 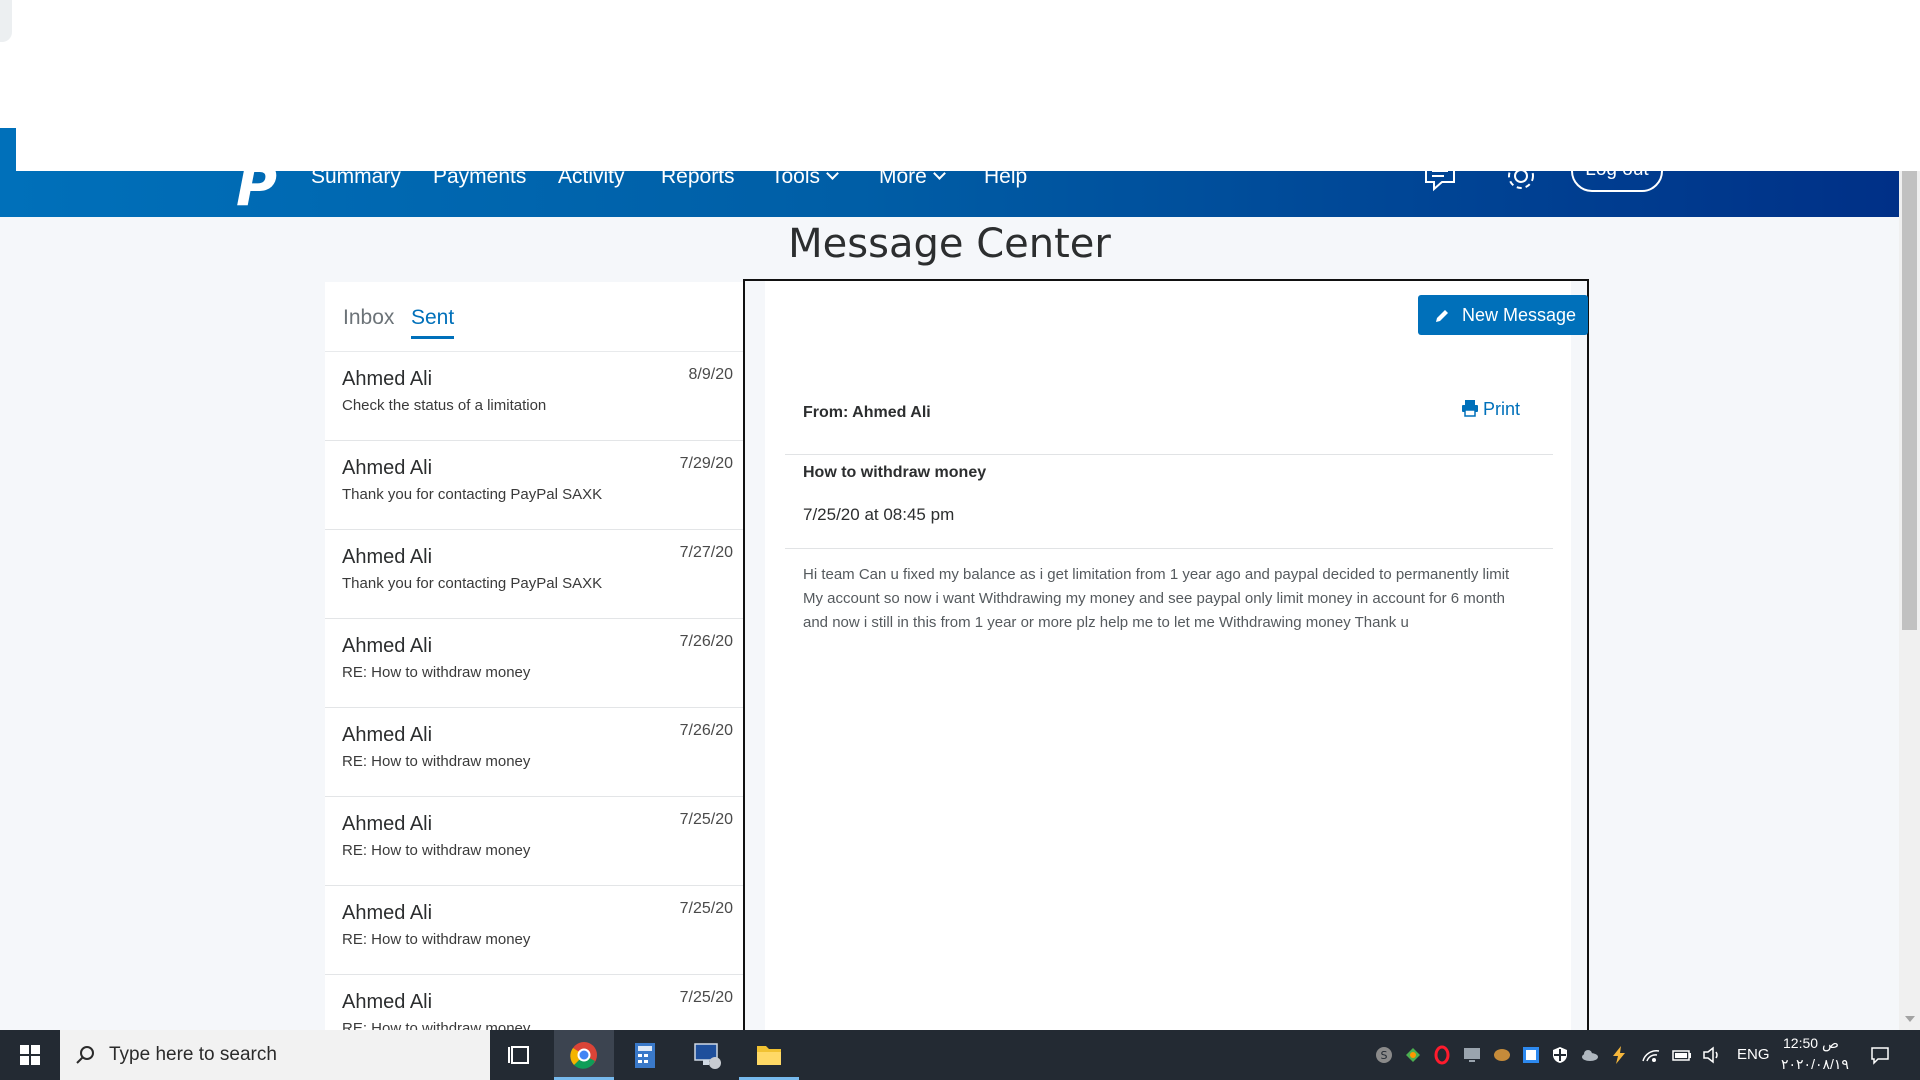 What do you see at coordinates (1470, 408) in the screenshot?
I see `printer-icon` at bounding box center [1470, 408].